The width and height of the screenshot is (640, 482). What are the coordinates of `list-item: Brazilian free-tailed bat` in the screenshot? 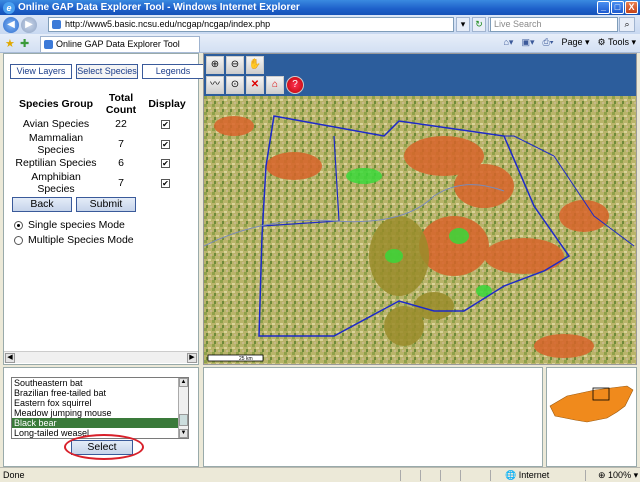 It's located at (100, 393).